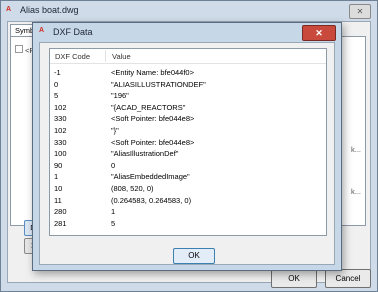 The height and width of the screenshot is (292, 378). What do you see at coordinates (60, 223) in the screenshot?
I see `dxf-code-cell: 281` at bounding box center [60, 223].